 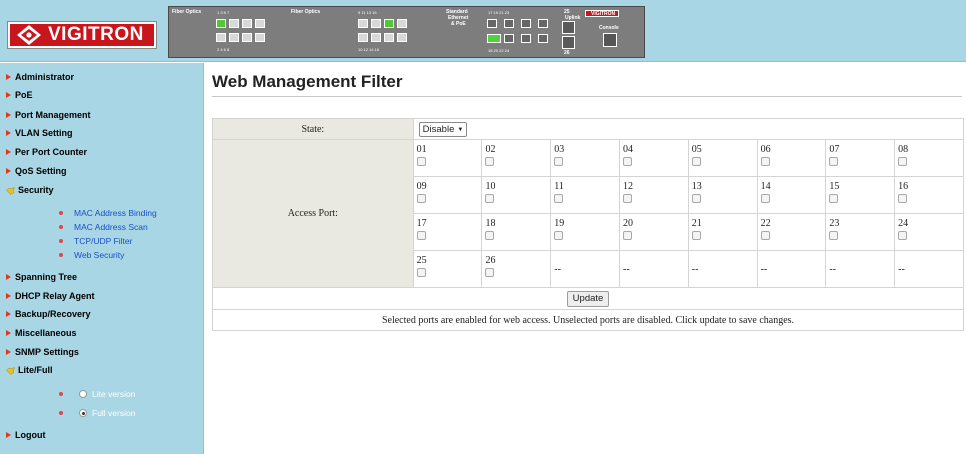 I want to click on port-cell: 17, so click(x=447, y=232).